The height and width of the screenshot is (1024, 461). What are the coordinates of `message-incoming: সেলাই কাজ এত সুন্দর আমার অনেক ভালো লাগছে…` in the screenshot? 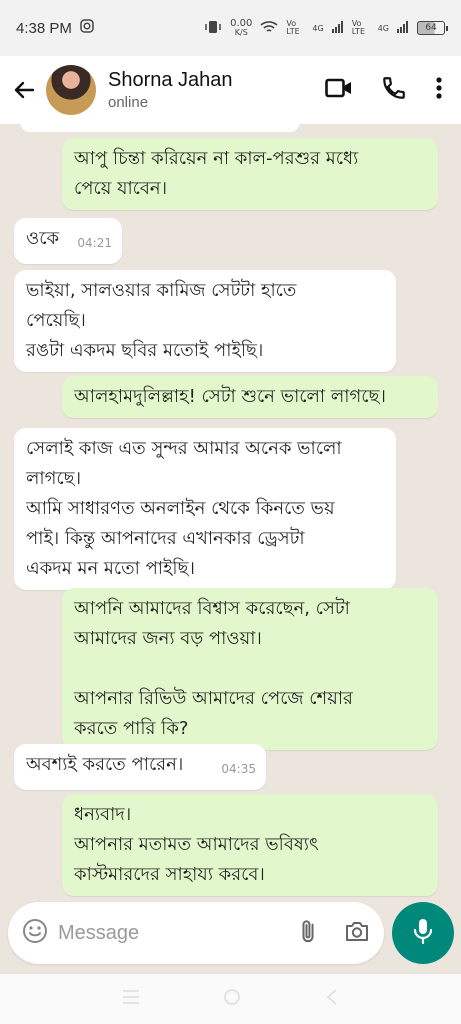 It's located at (205, 509).